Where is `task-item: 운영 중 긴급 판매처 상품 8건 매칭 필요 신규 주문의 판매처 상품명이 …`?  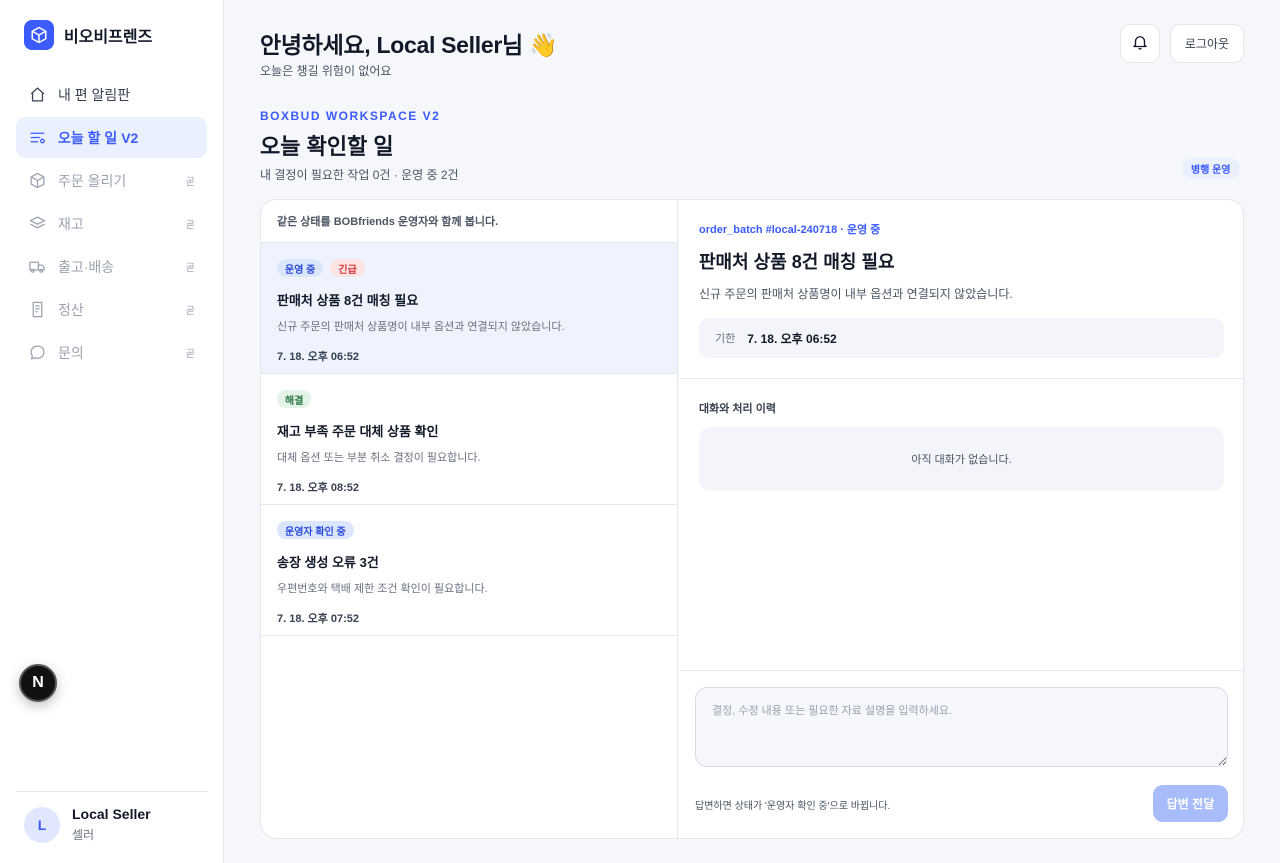 task-item: 운영 중 긴급 판매처 상품 8건 매칭 필요 신규 주문의 판매처 상품명이 … is located at coordinates (469, 308).